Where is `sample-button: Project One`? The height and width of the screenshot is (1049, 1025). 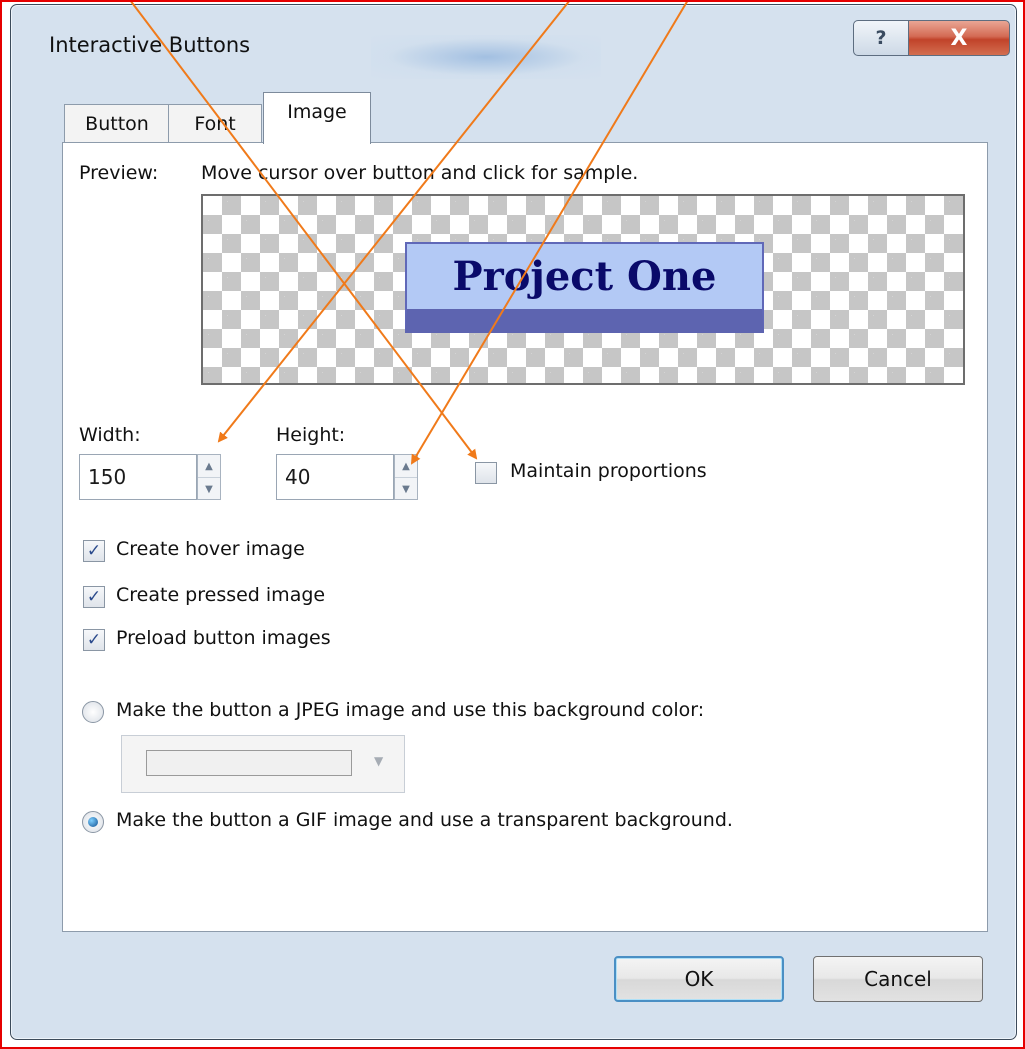
sample-button: Project One is located at coordinates (584, 287).